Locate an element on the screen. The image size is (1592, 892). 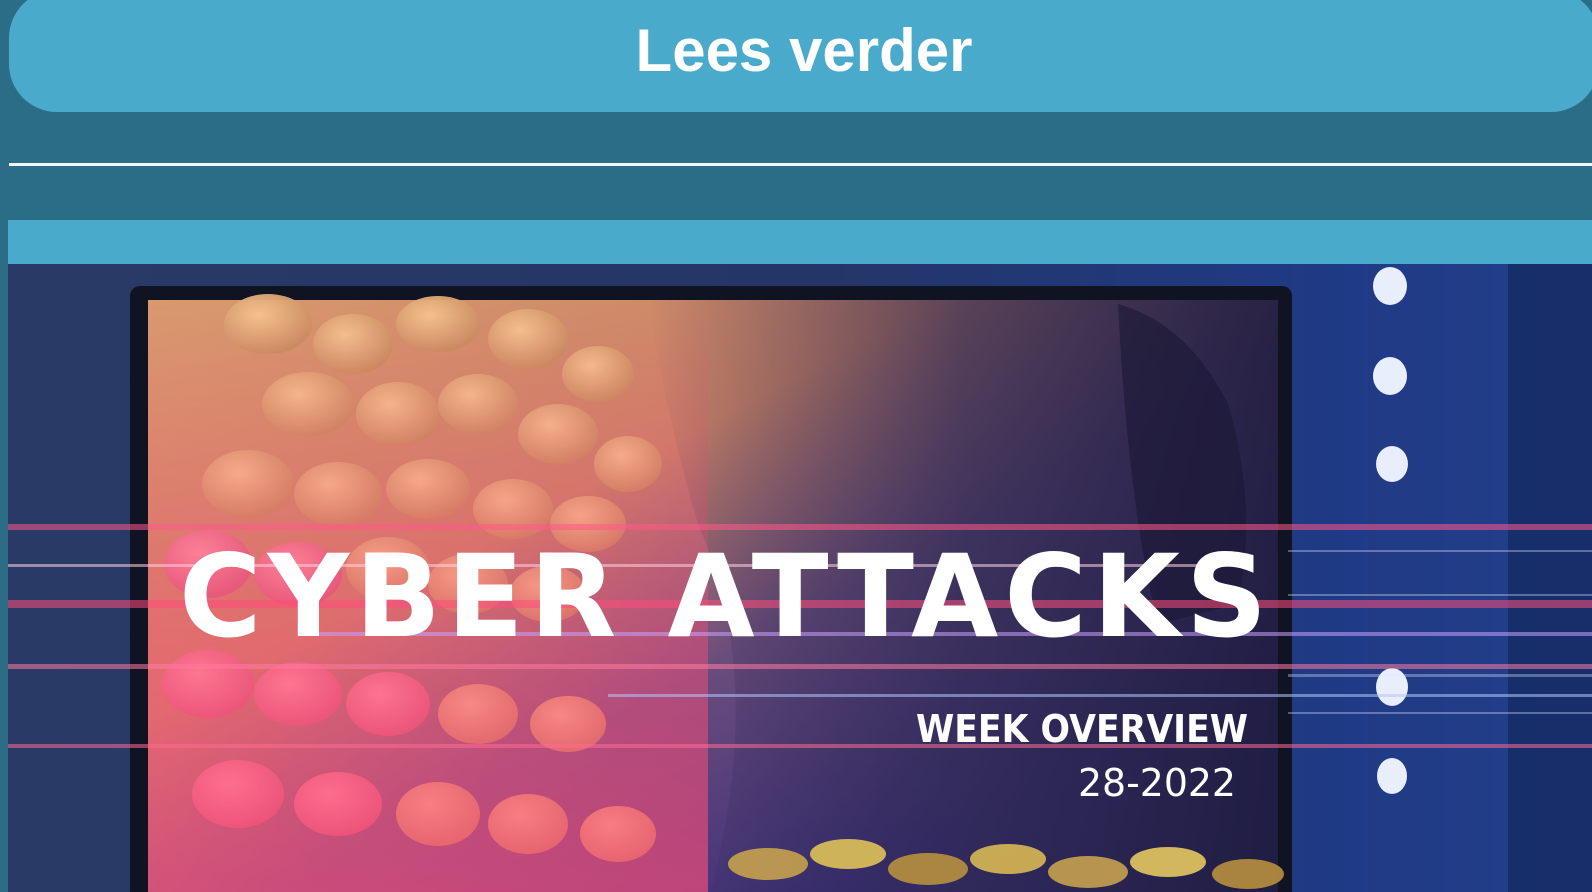
hero-week: 28-2022 is located at coordinates (1157, 783).